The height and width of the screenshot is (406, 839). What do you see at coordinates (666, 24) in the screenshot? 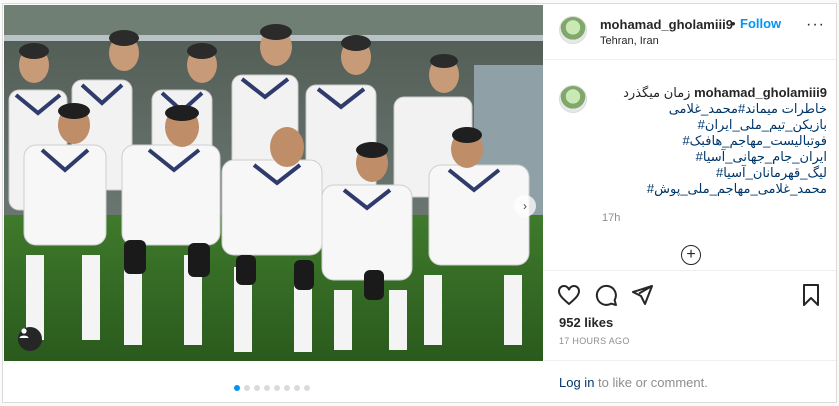
I see `header-username: mohamad_gholamiii9` at bounding box center [666, 24].